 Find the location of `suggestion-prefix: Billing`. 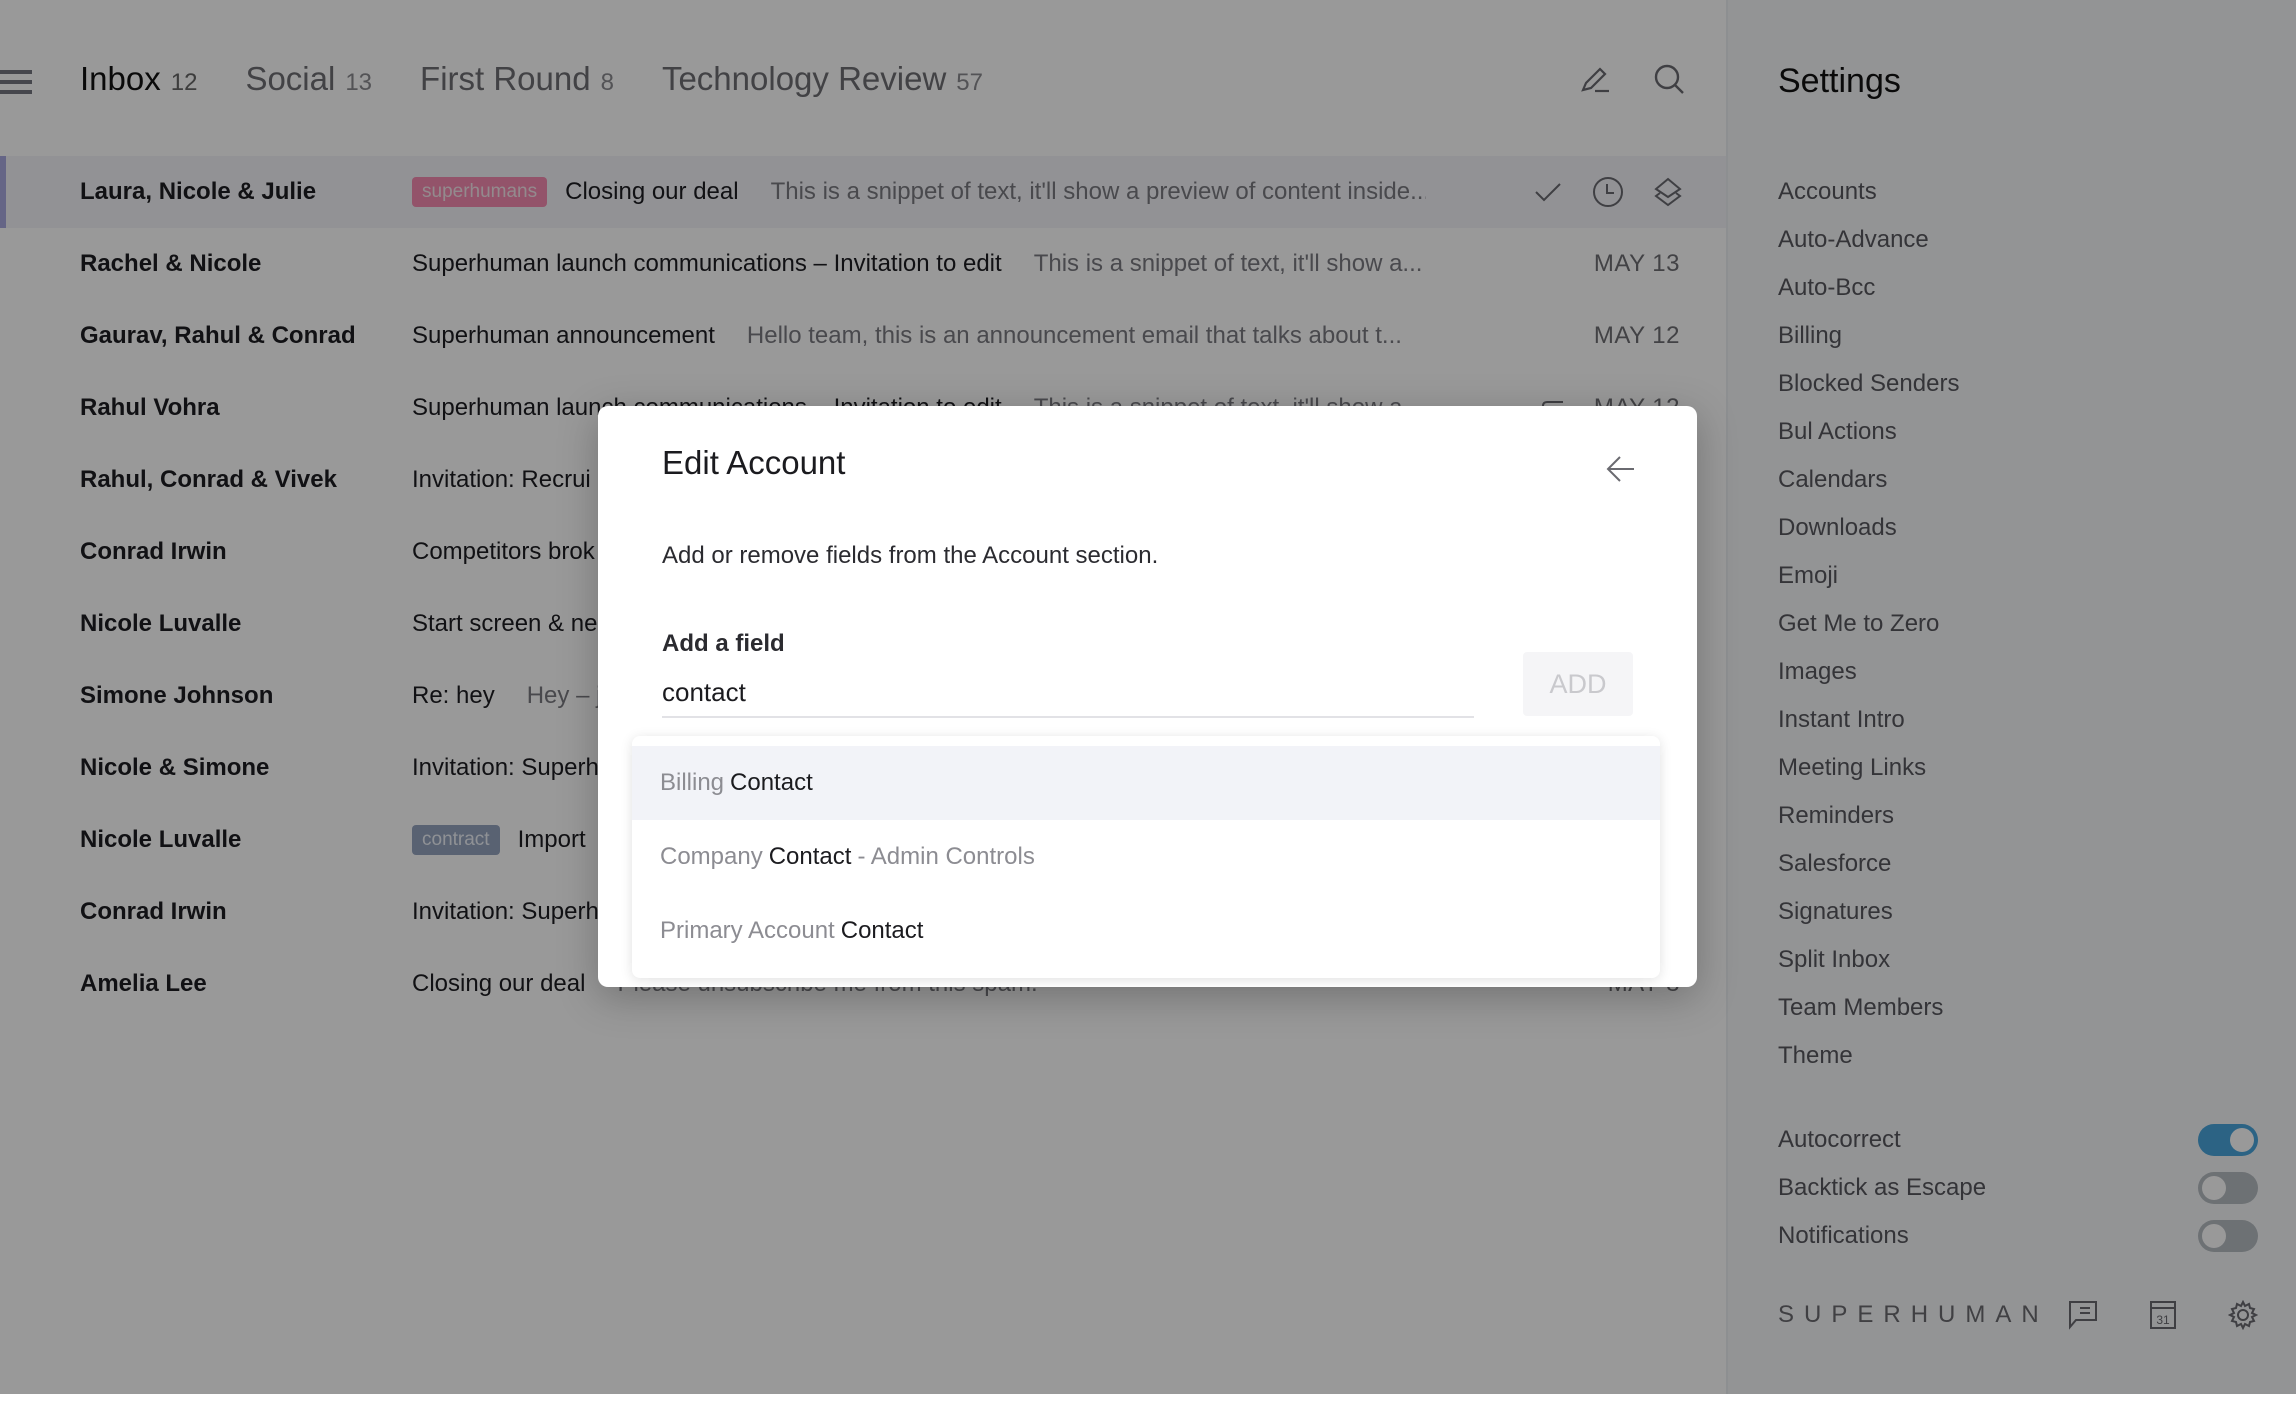

suggestion-prefix: Billing is located at coordinates (692, 782).